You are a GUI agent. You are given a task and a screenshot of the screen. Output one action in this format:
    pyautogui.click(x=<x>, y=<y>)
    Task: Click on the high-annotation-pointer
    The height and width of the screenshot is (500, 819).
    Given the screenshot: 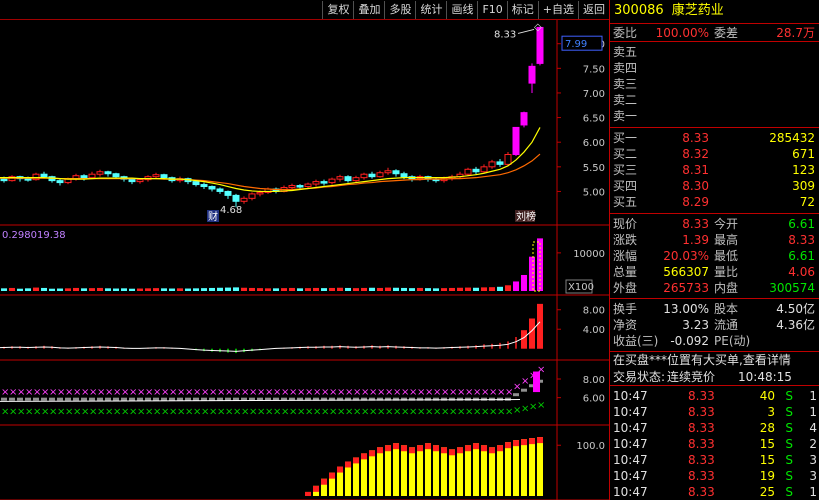 What is the action you would take?
    pyautogui.click(x=526, y=31)
    